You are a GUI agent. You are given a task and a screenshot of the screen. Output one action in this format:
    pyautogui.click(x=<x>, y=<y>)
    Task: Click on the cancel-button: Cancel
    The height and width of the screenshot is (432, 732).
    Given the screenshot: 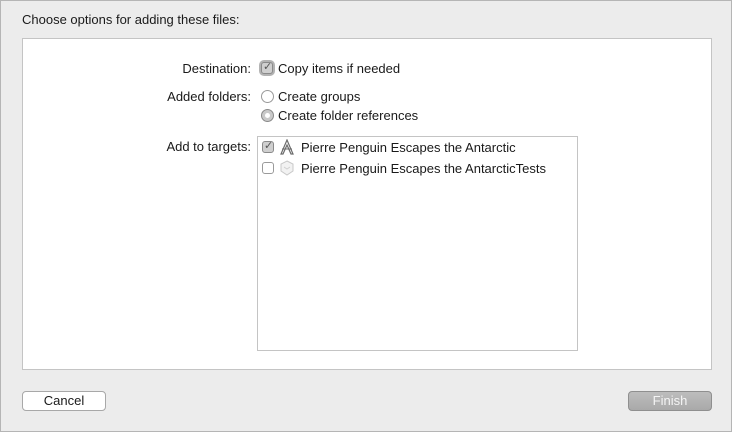 What is the action you would take?
    pyautogui.click(x=64, y=401)
    